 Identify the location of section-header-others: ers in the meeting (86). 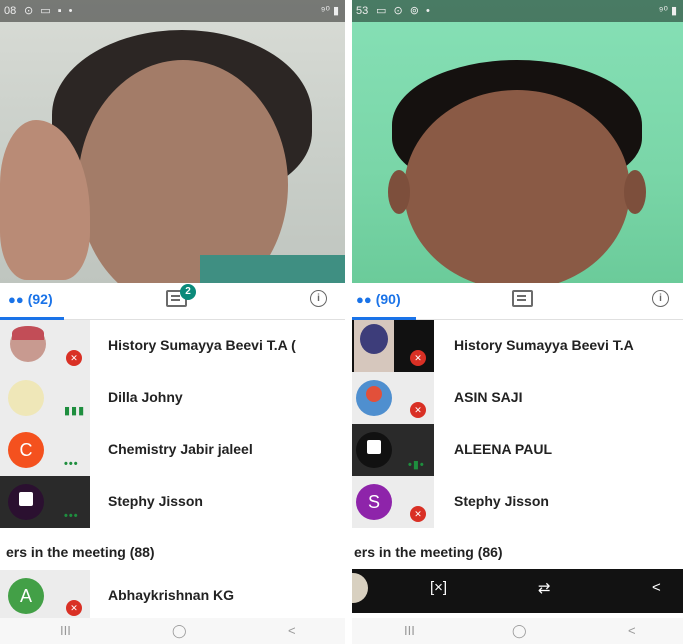
(428, 552).